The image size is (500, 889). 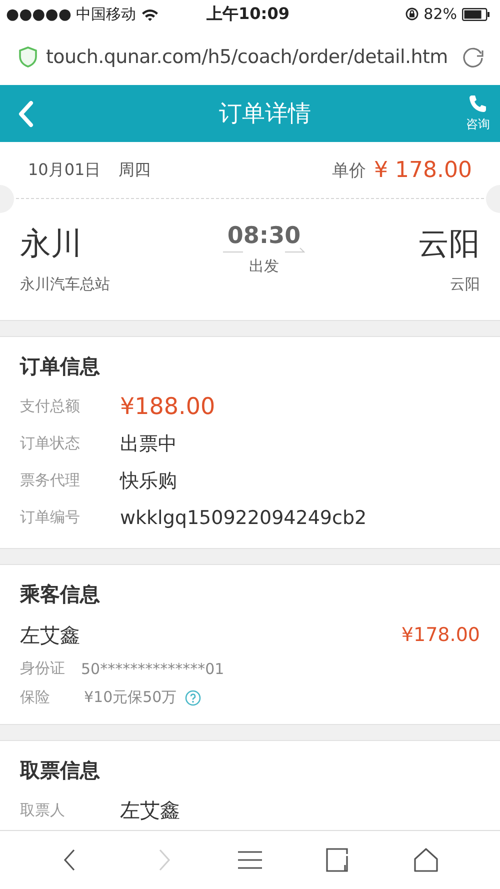 What do you see at coordinates (449, 244) in the screenshot?
I see `arrival-city: 云阳` at bounding box center [449, 244].